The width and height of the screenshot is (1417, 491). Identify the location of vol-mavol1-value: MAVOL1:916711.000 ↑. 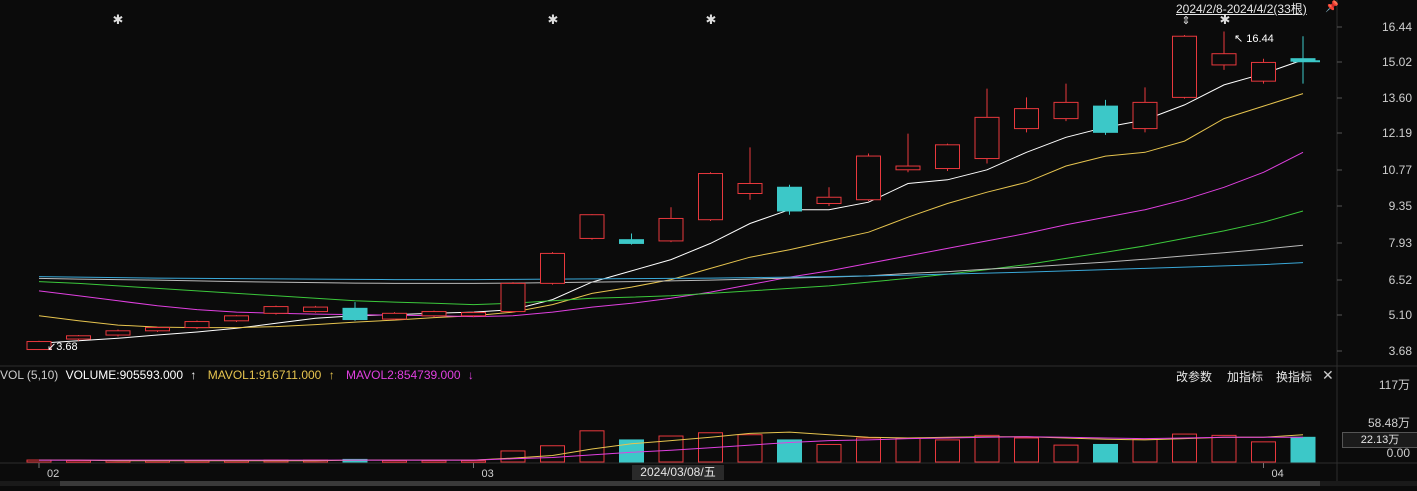
(271, 375).